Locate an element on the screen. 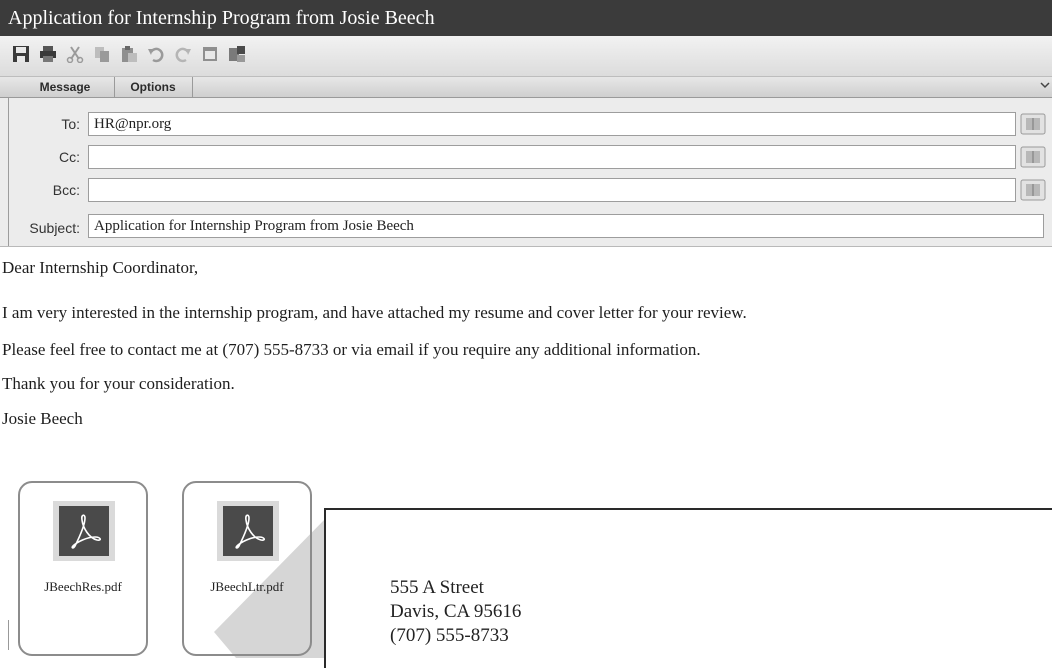 This screenshot has width=1052, height=668. attachment-name: JBeechRes.pdf is located at coordinates (83, 586).